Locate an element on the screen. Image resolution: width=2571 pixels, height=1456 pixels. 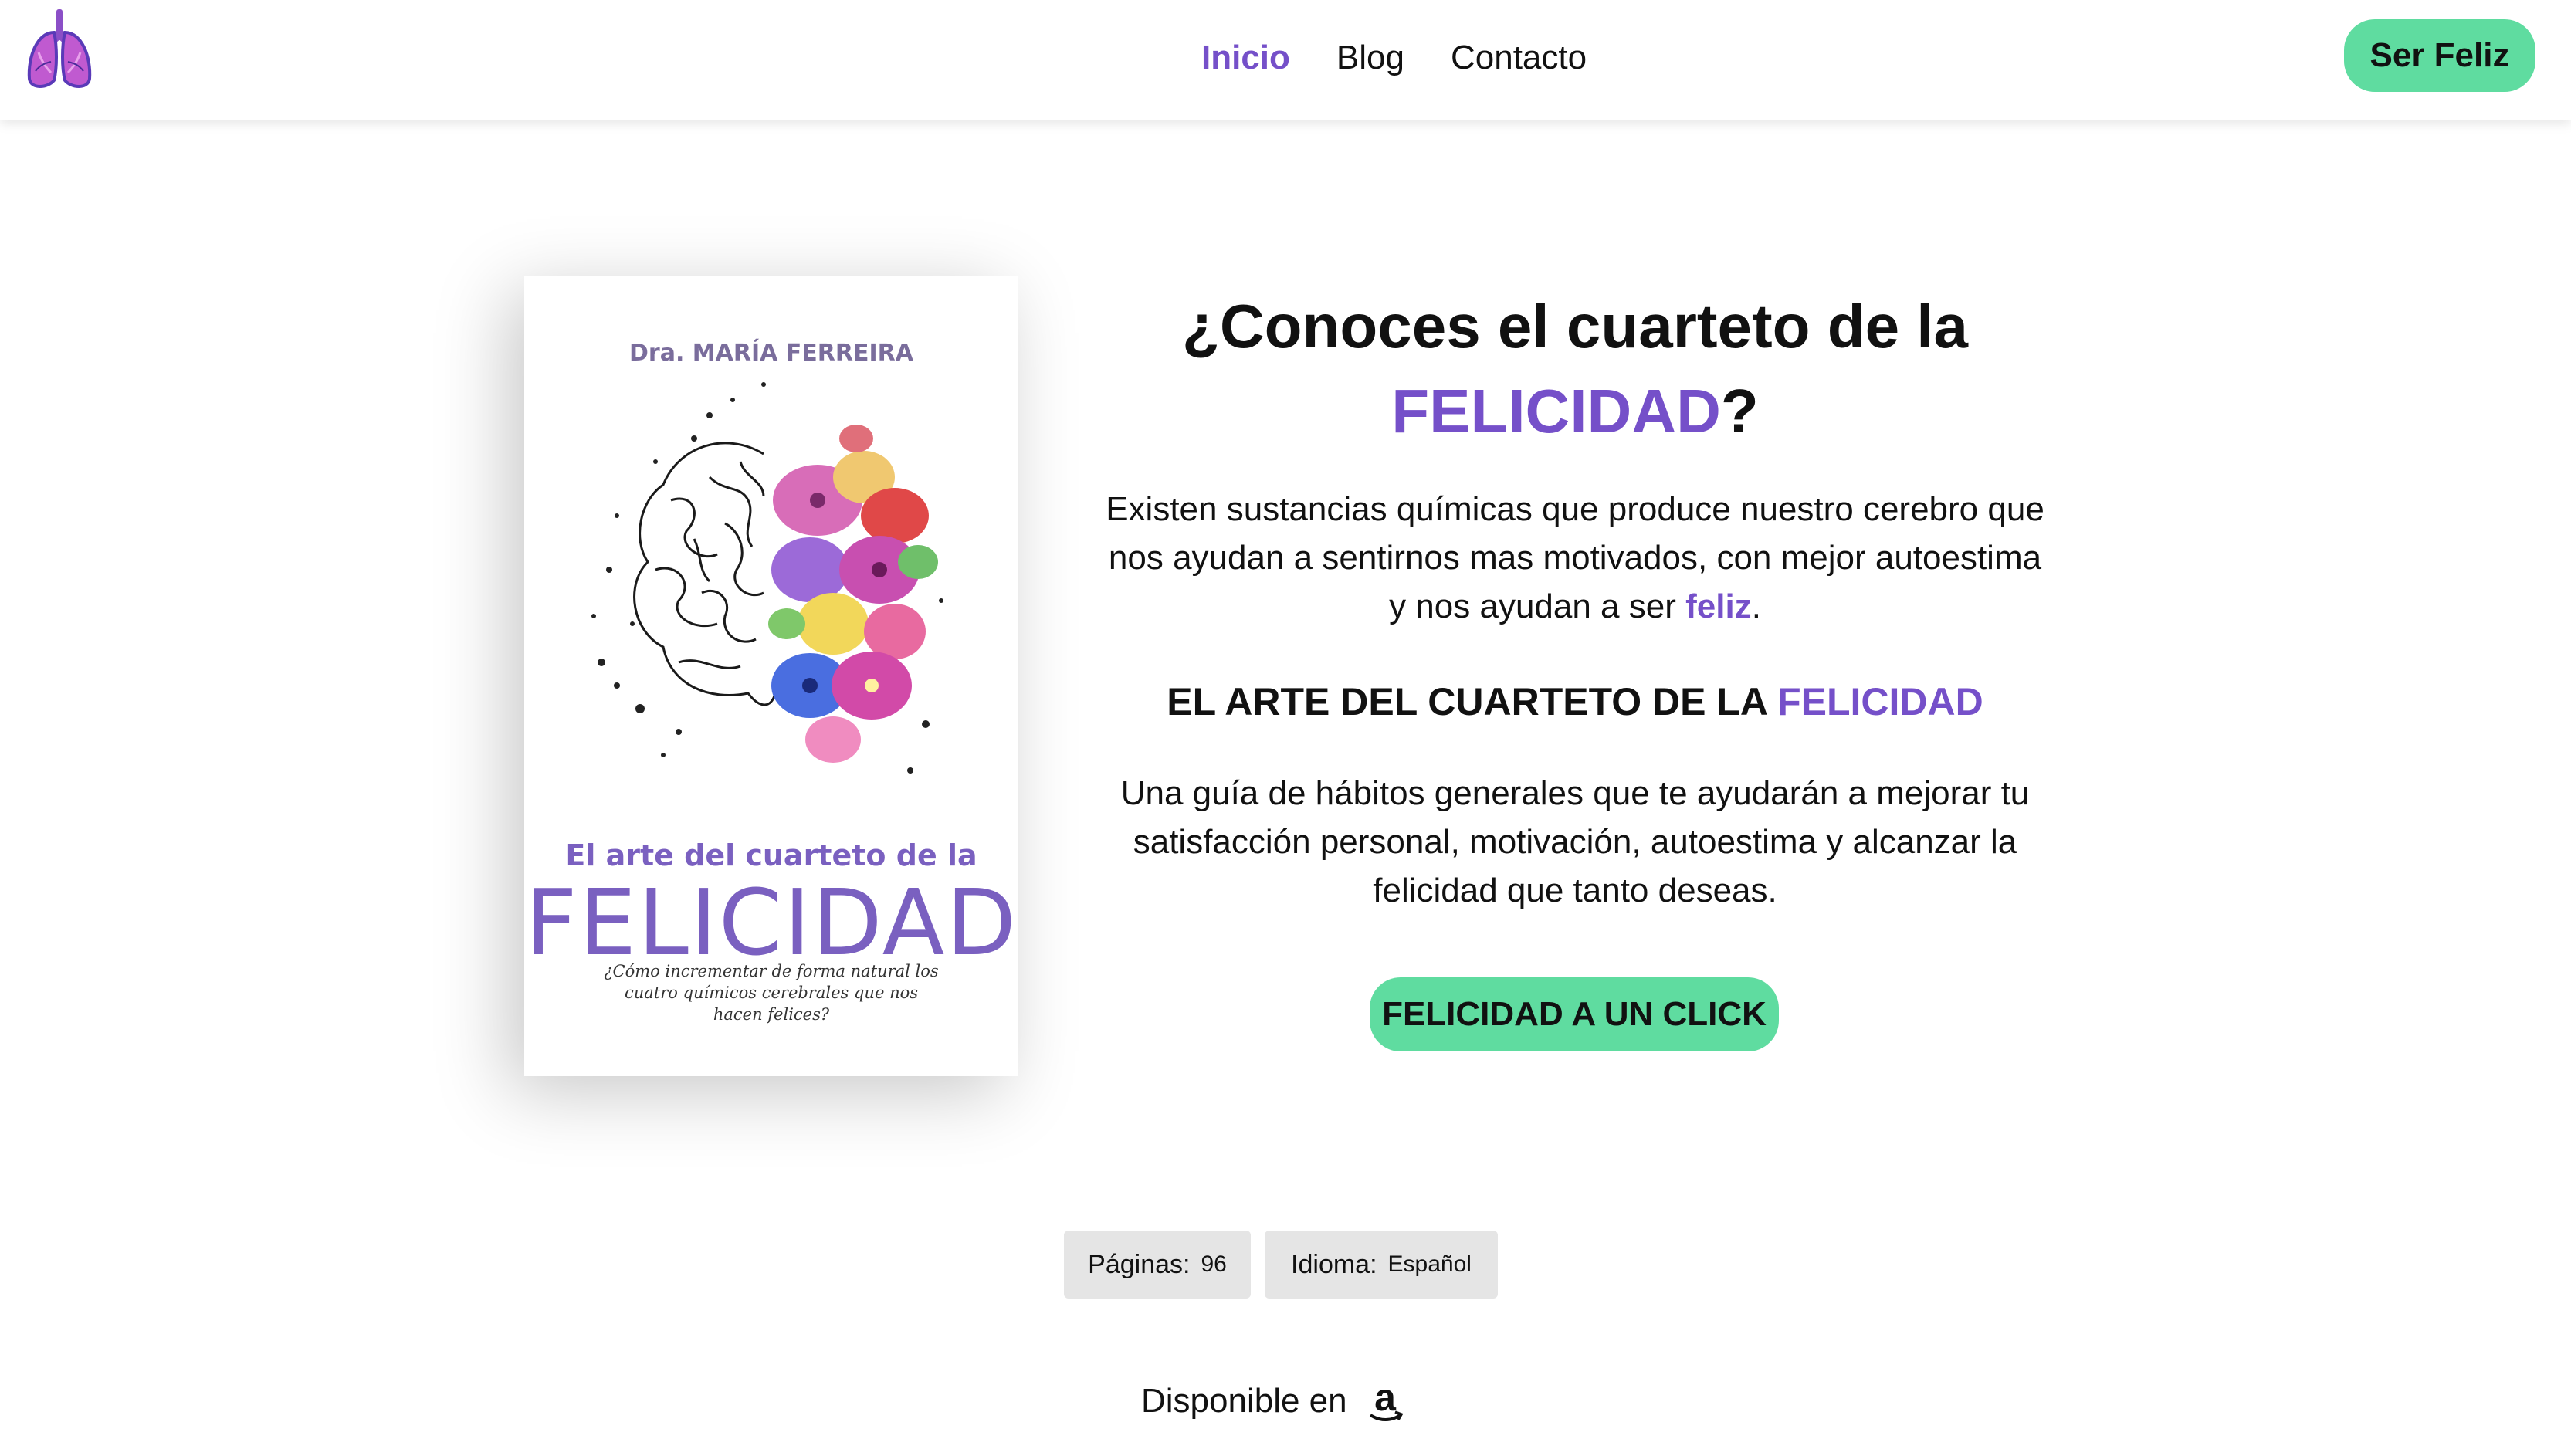
headline-highlight: FELICIDAD is located at coordinates (1556, 411).